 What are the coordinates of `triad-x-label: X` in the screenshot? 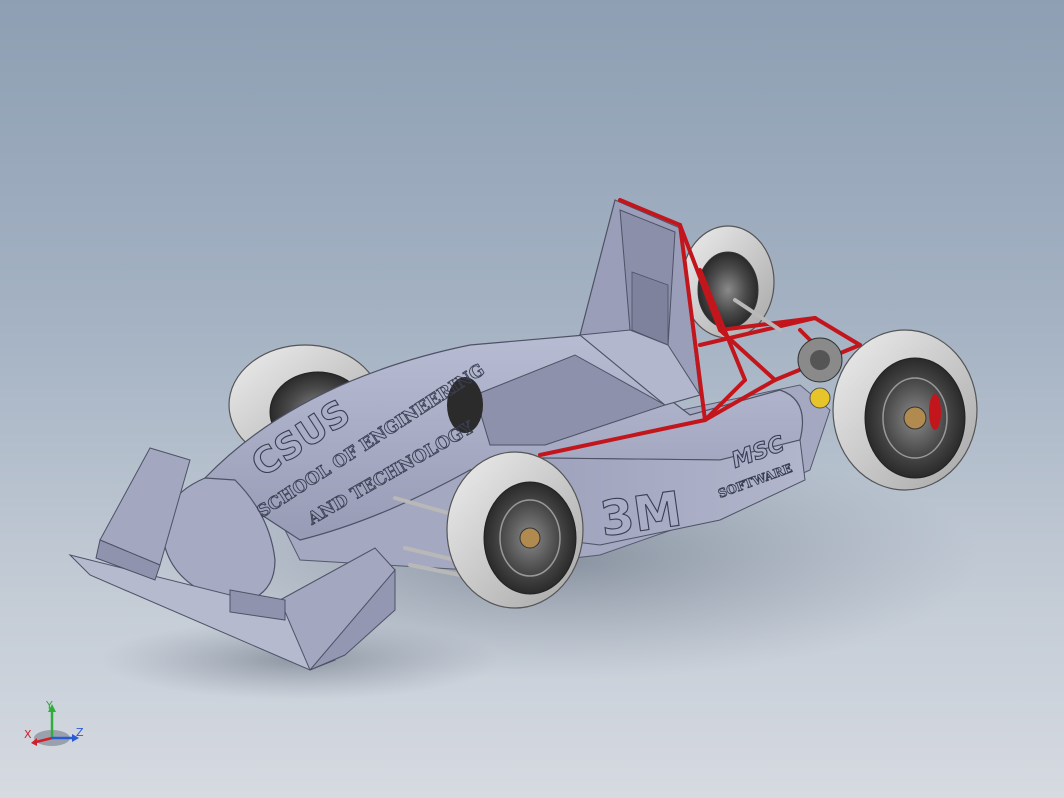 It's located at (28, 734).